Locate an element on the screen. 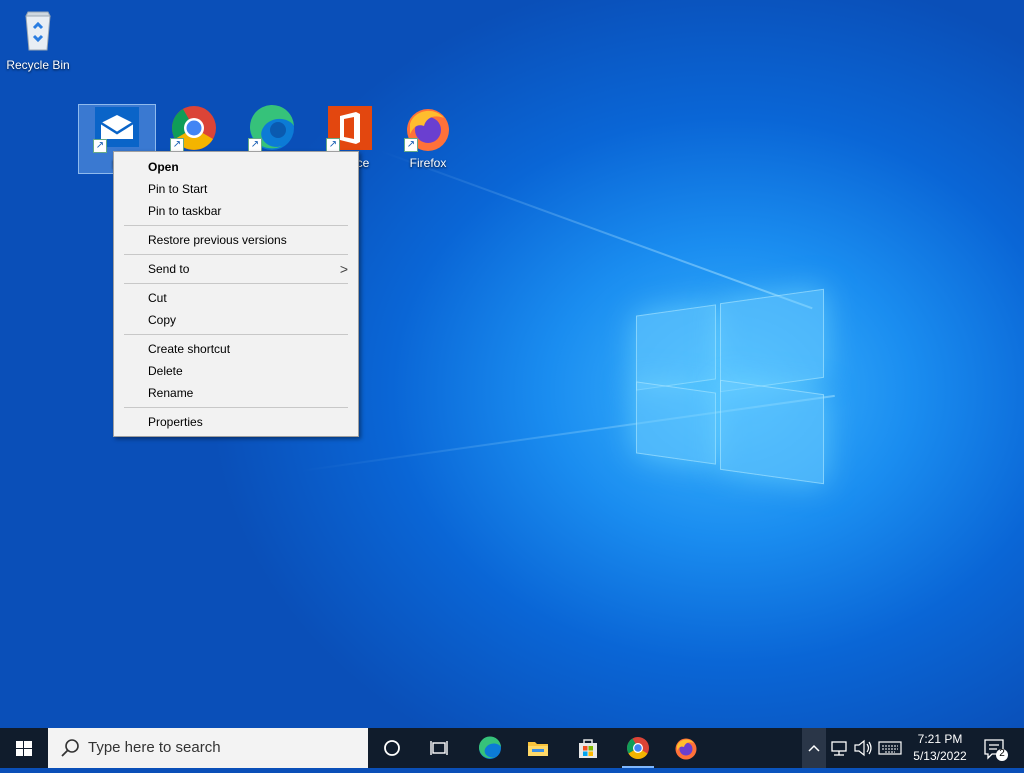  search-icon is located at coordinates (70, 748).